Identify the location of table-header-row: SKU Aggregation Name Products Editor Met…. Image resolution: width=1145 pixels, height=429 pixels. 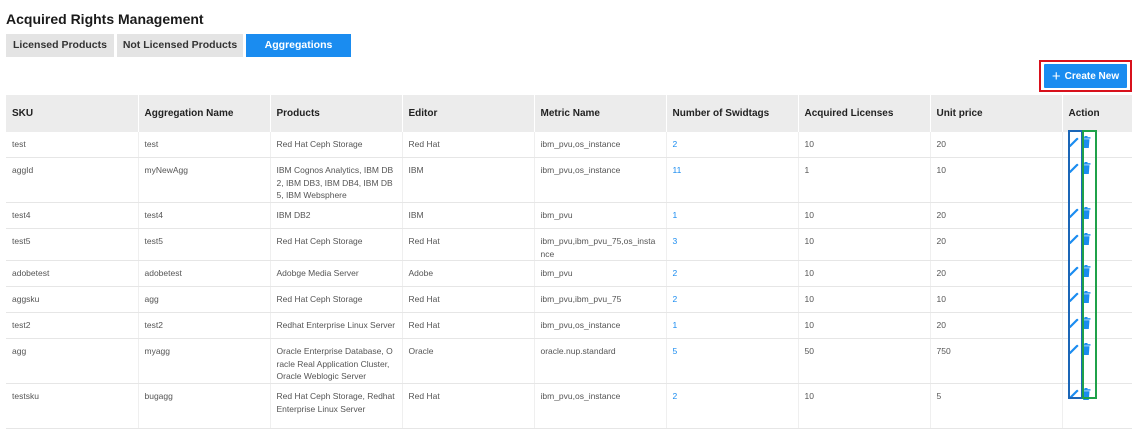
(569, 113).